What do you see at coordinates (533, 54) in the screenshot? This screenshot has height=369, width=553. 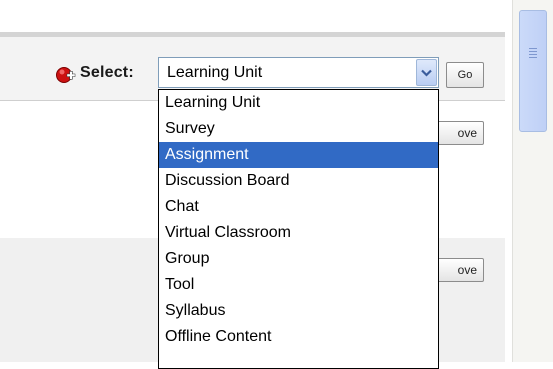 I see `grip-icon` at bounding box center [533, 54].